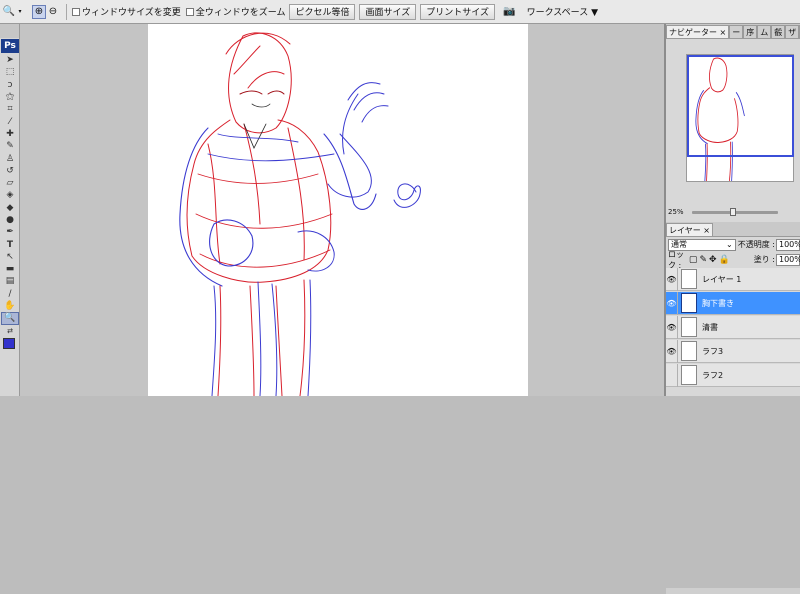  I want to click on magic-wand-tool-icon: ⚝, so click(10, 97).